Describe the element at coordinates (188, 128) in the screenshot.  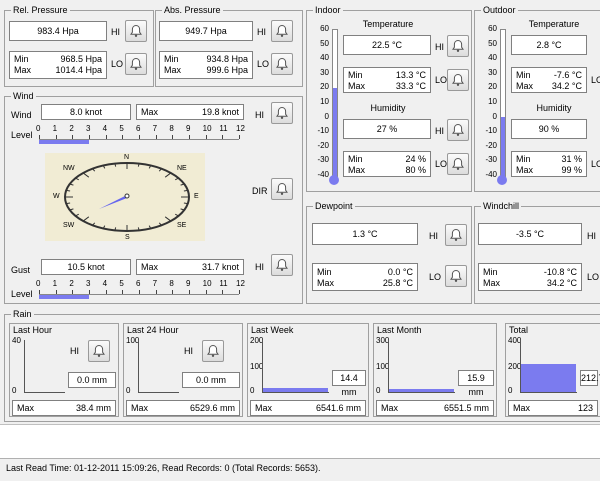
I see `level-tick-label: 9` at that location.